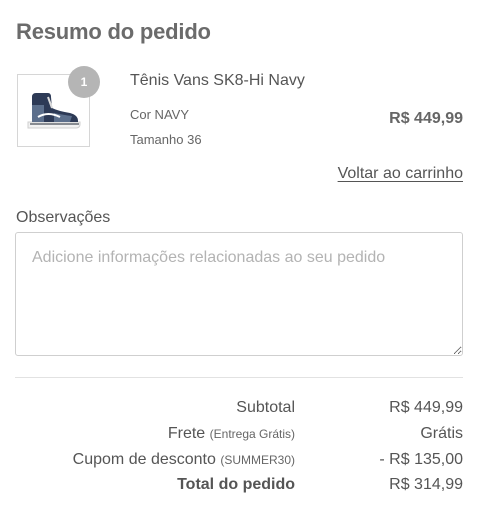 Image resolution: width=500 pixels, height=519 pixels. What do you see at coordinates (400, 174) in the screenshot?
I see `back-to-cart-link: Voltar ao carrinho` at bounding box center [400, 174].